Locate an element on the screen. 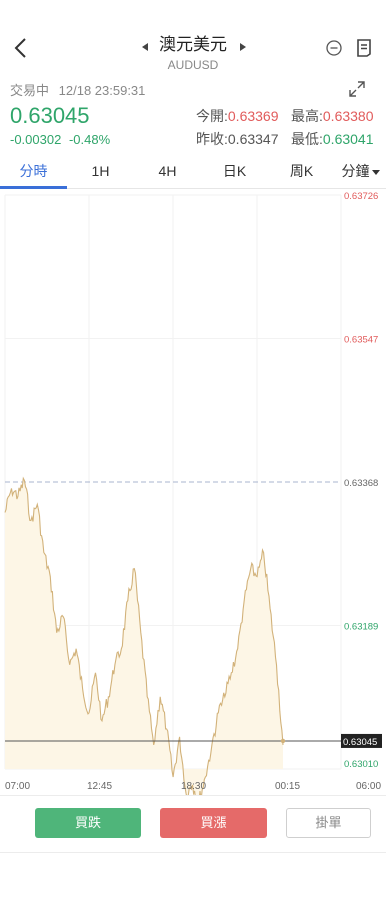 The image size is (386, 900). tab-weekly: 周K is located at coordinates (301, 172).